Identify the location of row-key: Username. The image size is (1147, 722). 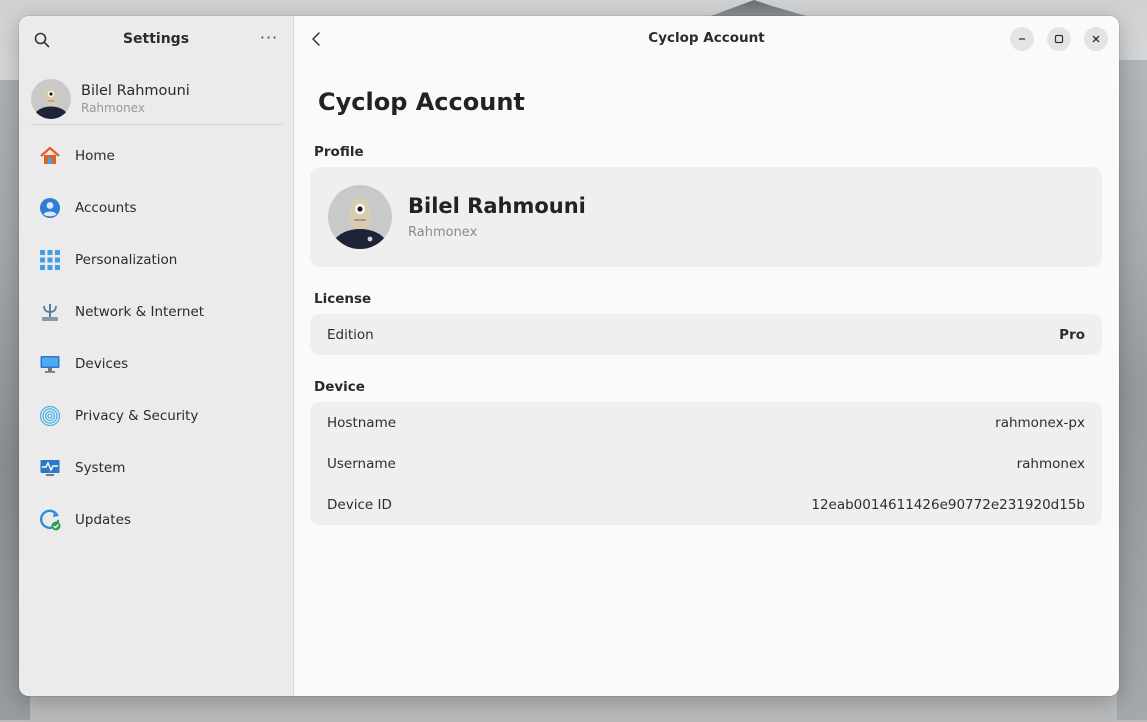
(361, 463).